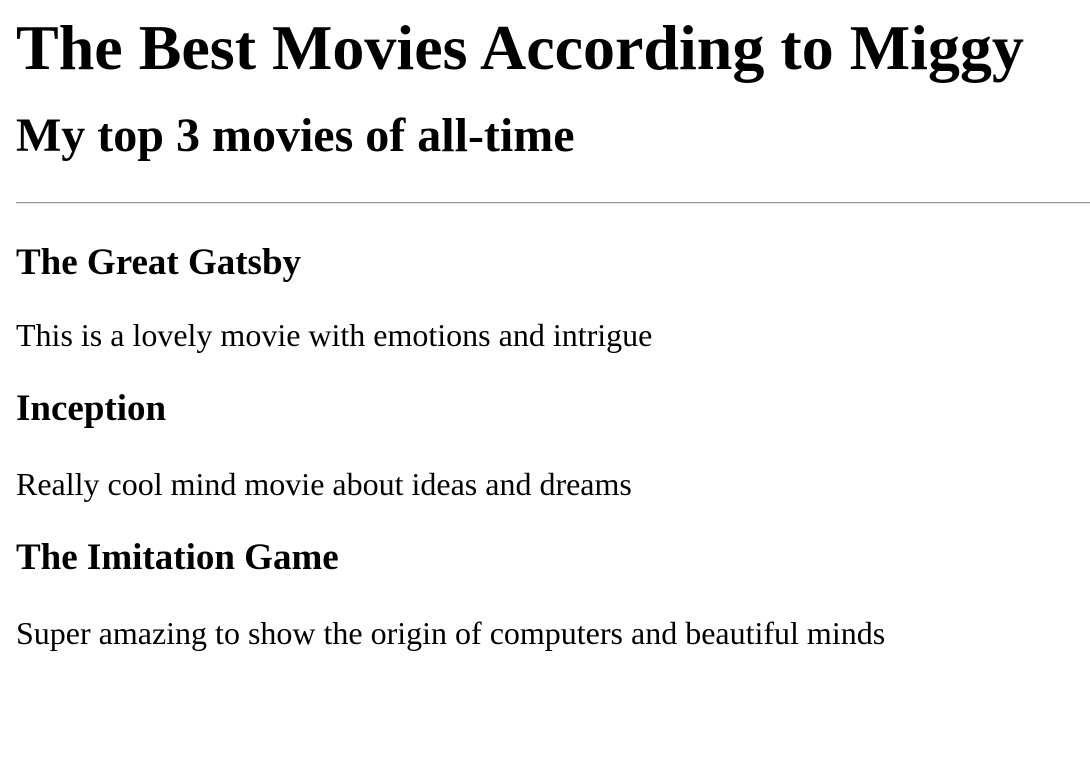 This screenshot has width=1090, height=774. What do you see at coordinates (177, 557) in the screenshot?
I see `movie-title: The Imitation Game` at bounding box center [177, 557].